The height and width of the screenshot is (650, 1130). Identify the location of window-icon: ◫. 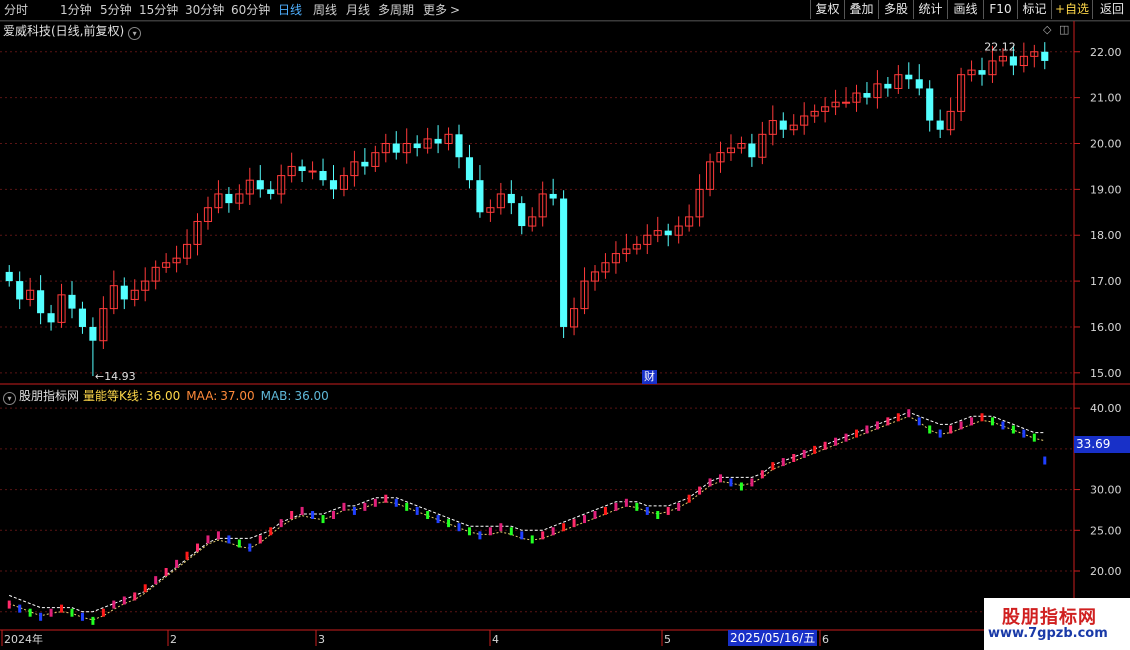
(1064, 29).